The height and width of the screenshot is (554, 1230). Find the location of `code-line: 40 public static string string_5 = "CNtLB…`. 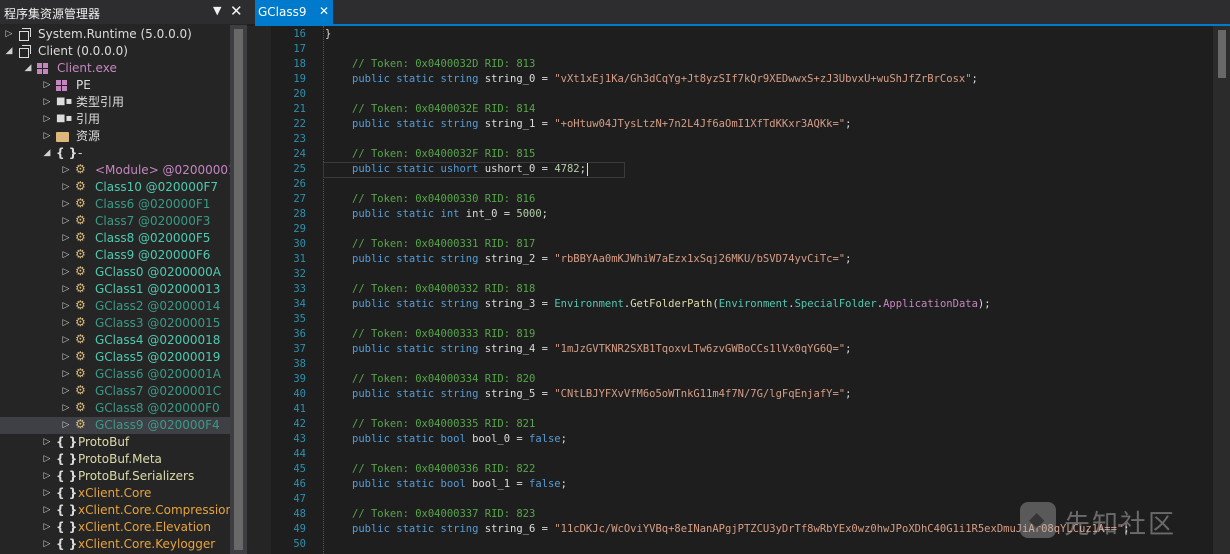

code-line: 40 public static string string_5 = "CNtLB… is located at coordinates (741, 394).